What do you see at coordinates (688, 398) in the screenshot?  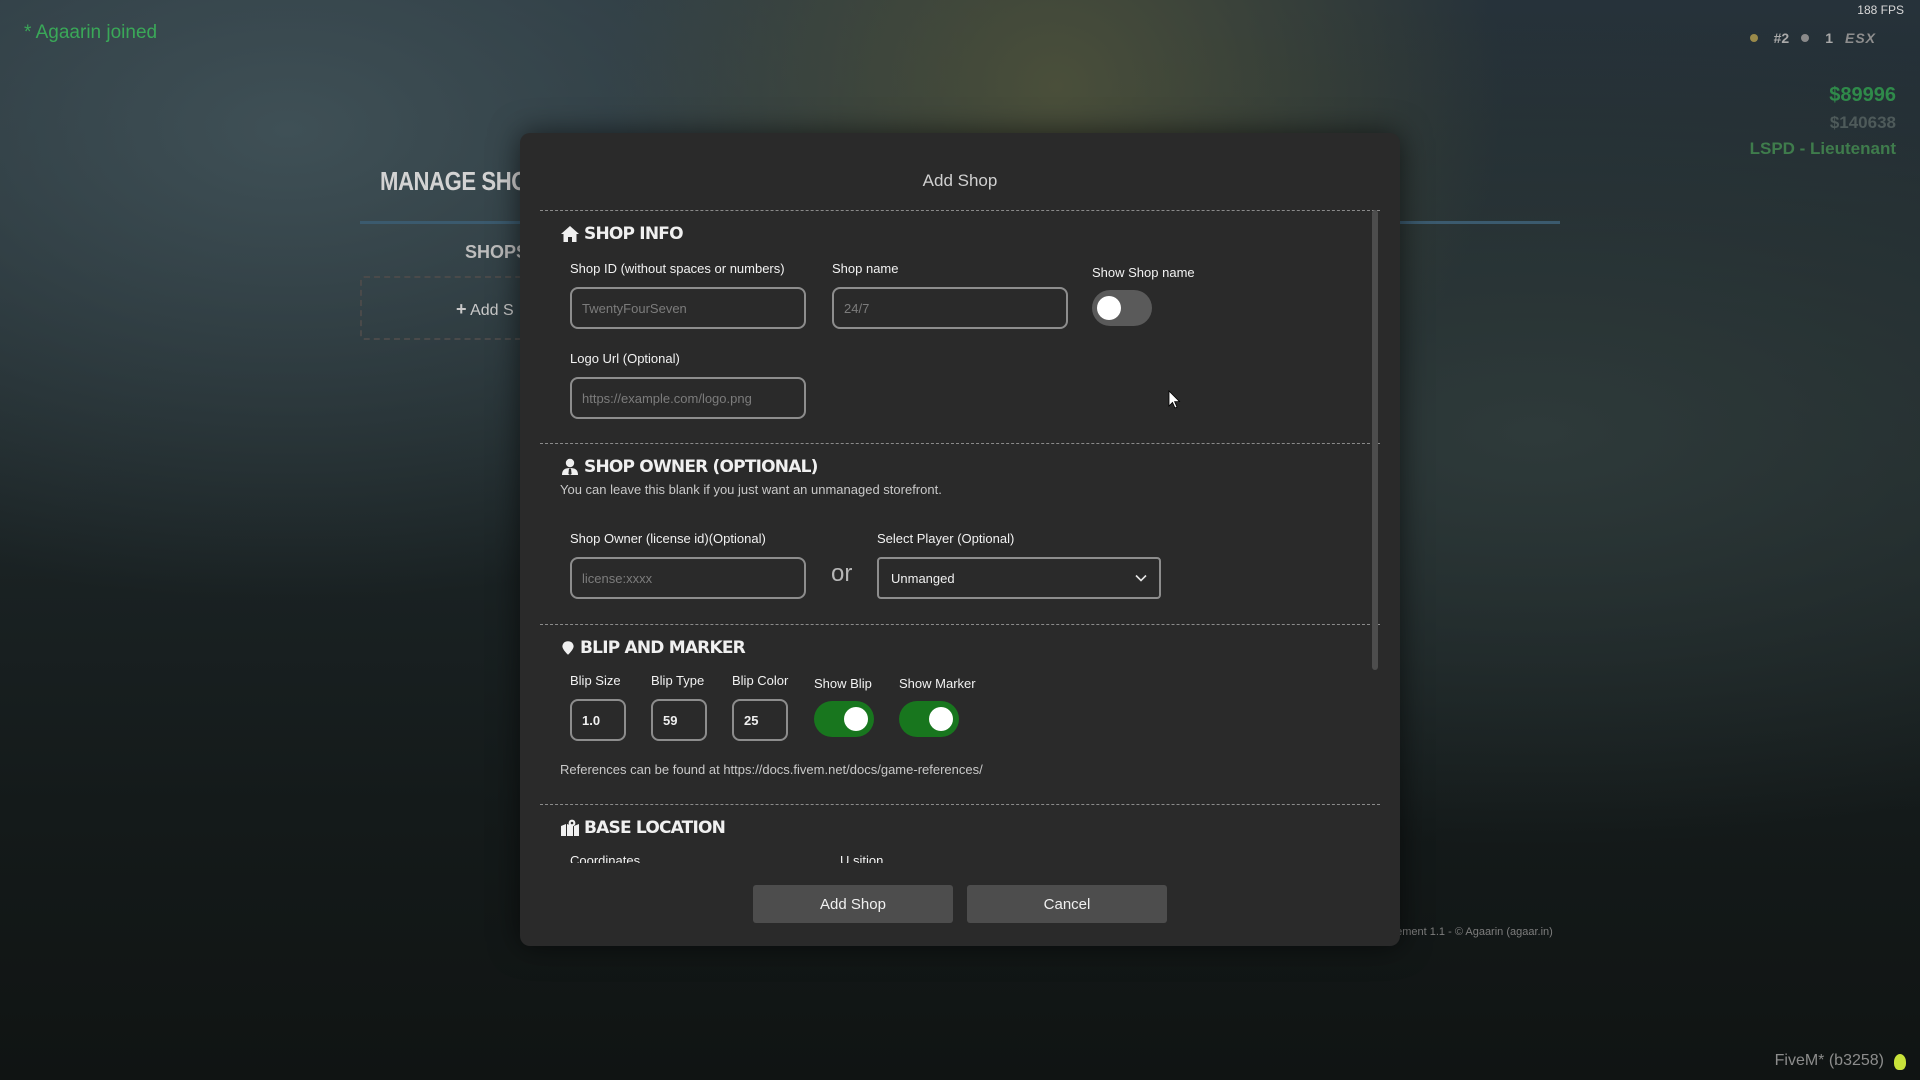 I see `logo-url-input` at bounding box center [688, 398].